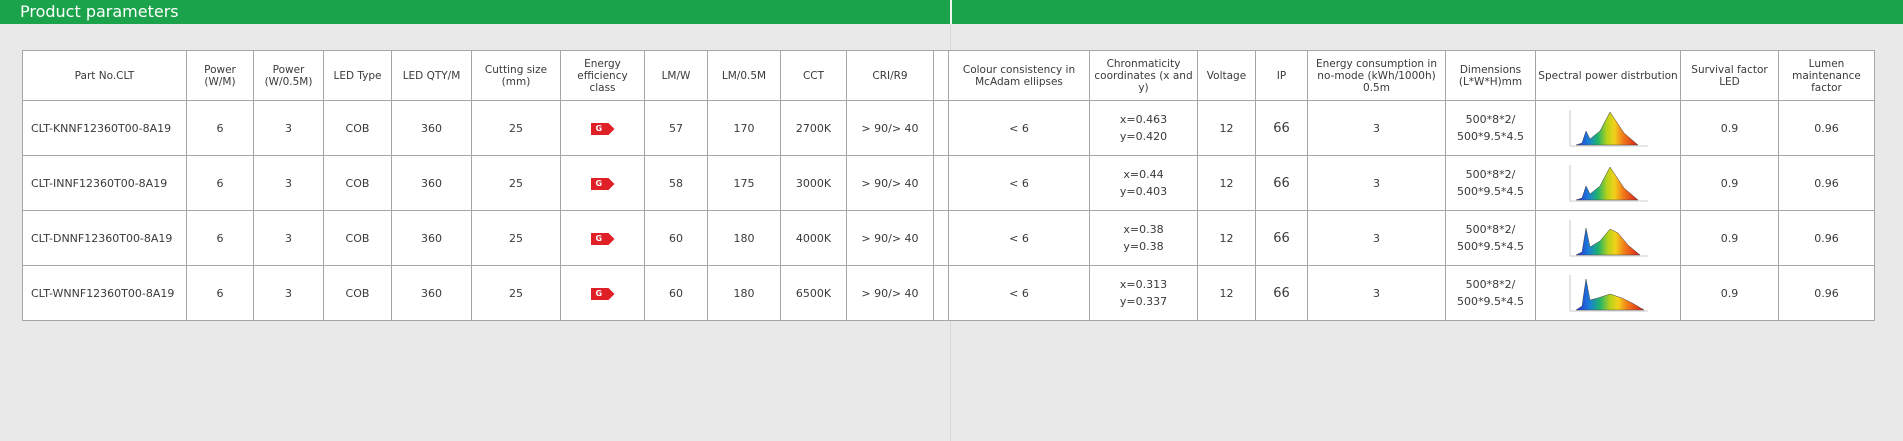 This screenshot has width=1903, height=441. I want to click on column-header: Survival factor LED, so click(1729, 75).